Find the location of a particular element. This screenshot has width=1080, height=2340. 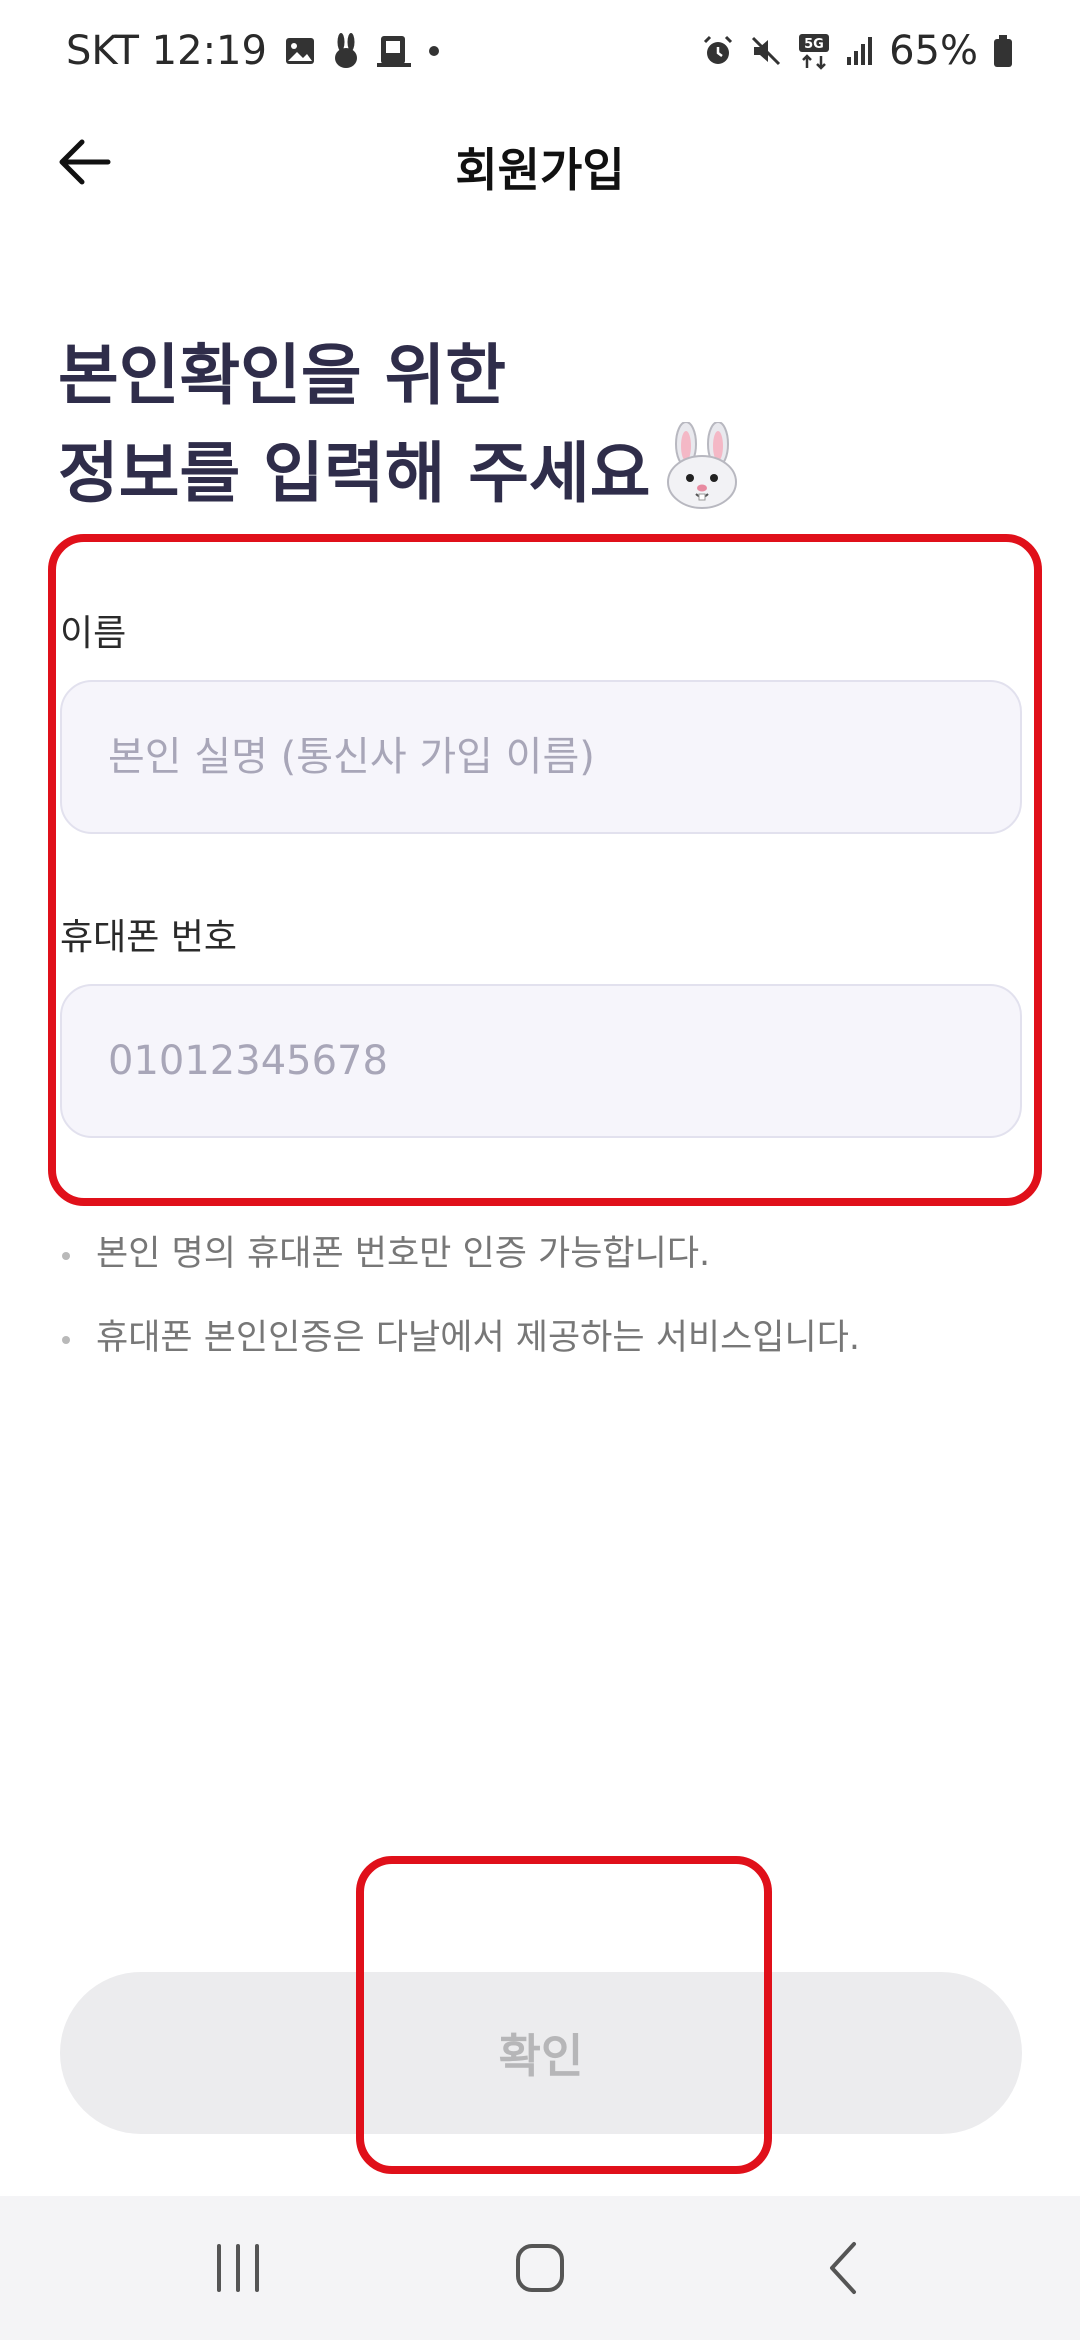

image-icon is located at coordinates (300, 51).